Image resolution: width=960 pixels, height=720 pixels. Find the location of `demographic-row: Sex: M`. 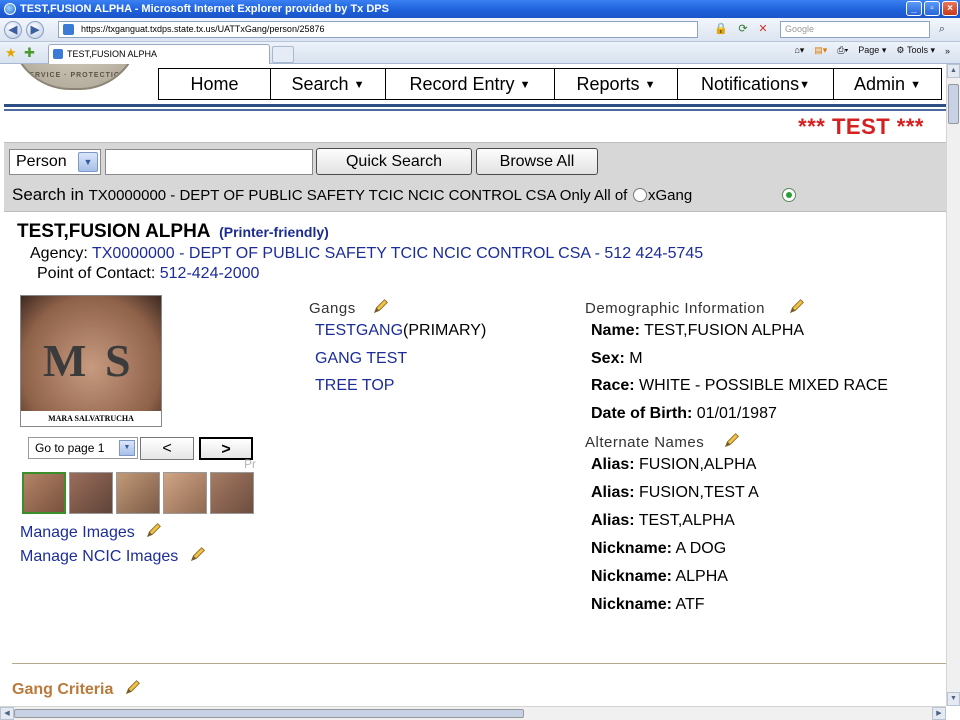

demographic-row: Sex: M is located at coordinates (617, 359).